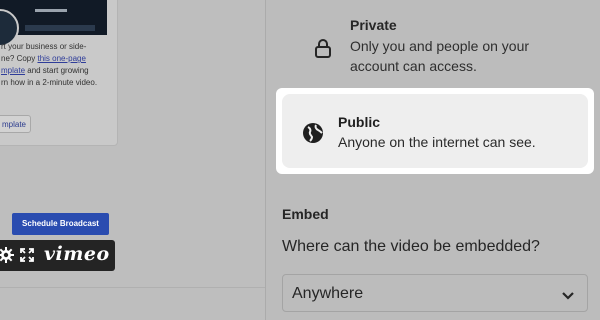 The height and width of the screenshot is (320, 600). What do you see at coordinates (132, 287) in the screenshot?
I see `divider-line` at bounding box center [132, 287].